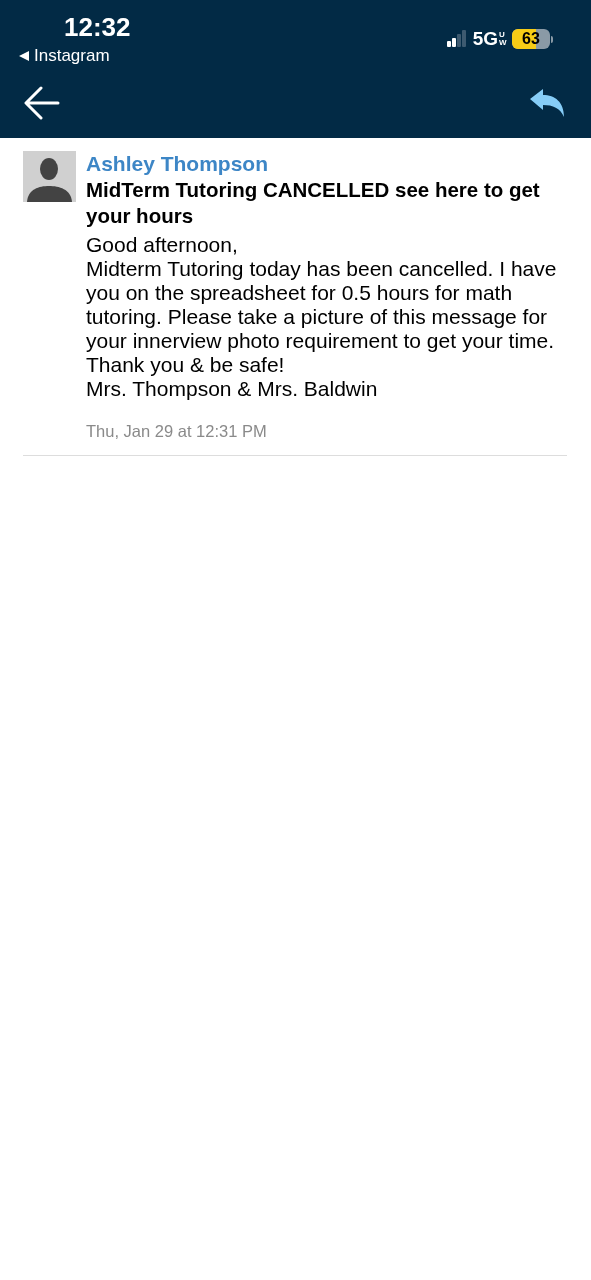 Image resolution: width=591 pixels, height=1280 pixels. What do you see at coordinates (162, 245) in the screenshot?
I see `message-paragraph: Good afternoon,` at bounding box center [162, 245].